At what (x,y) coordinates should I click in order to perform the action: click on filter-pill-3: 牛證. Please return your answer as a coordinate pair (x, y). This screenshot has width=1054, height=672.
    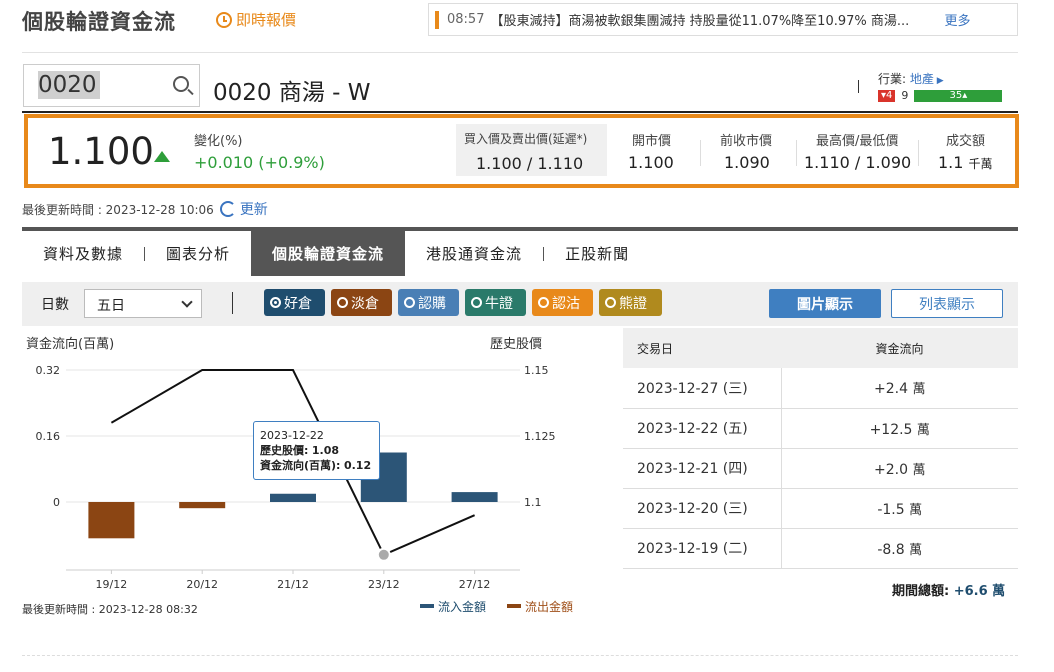
    Looking at the image, I should click on (495, 302).